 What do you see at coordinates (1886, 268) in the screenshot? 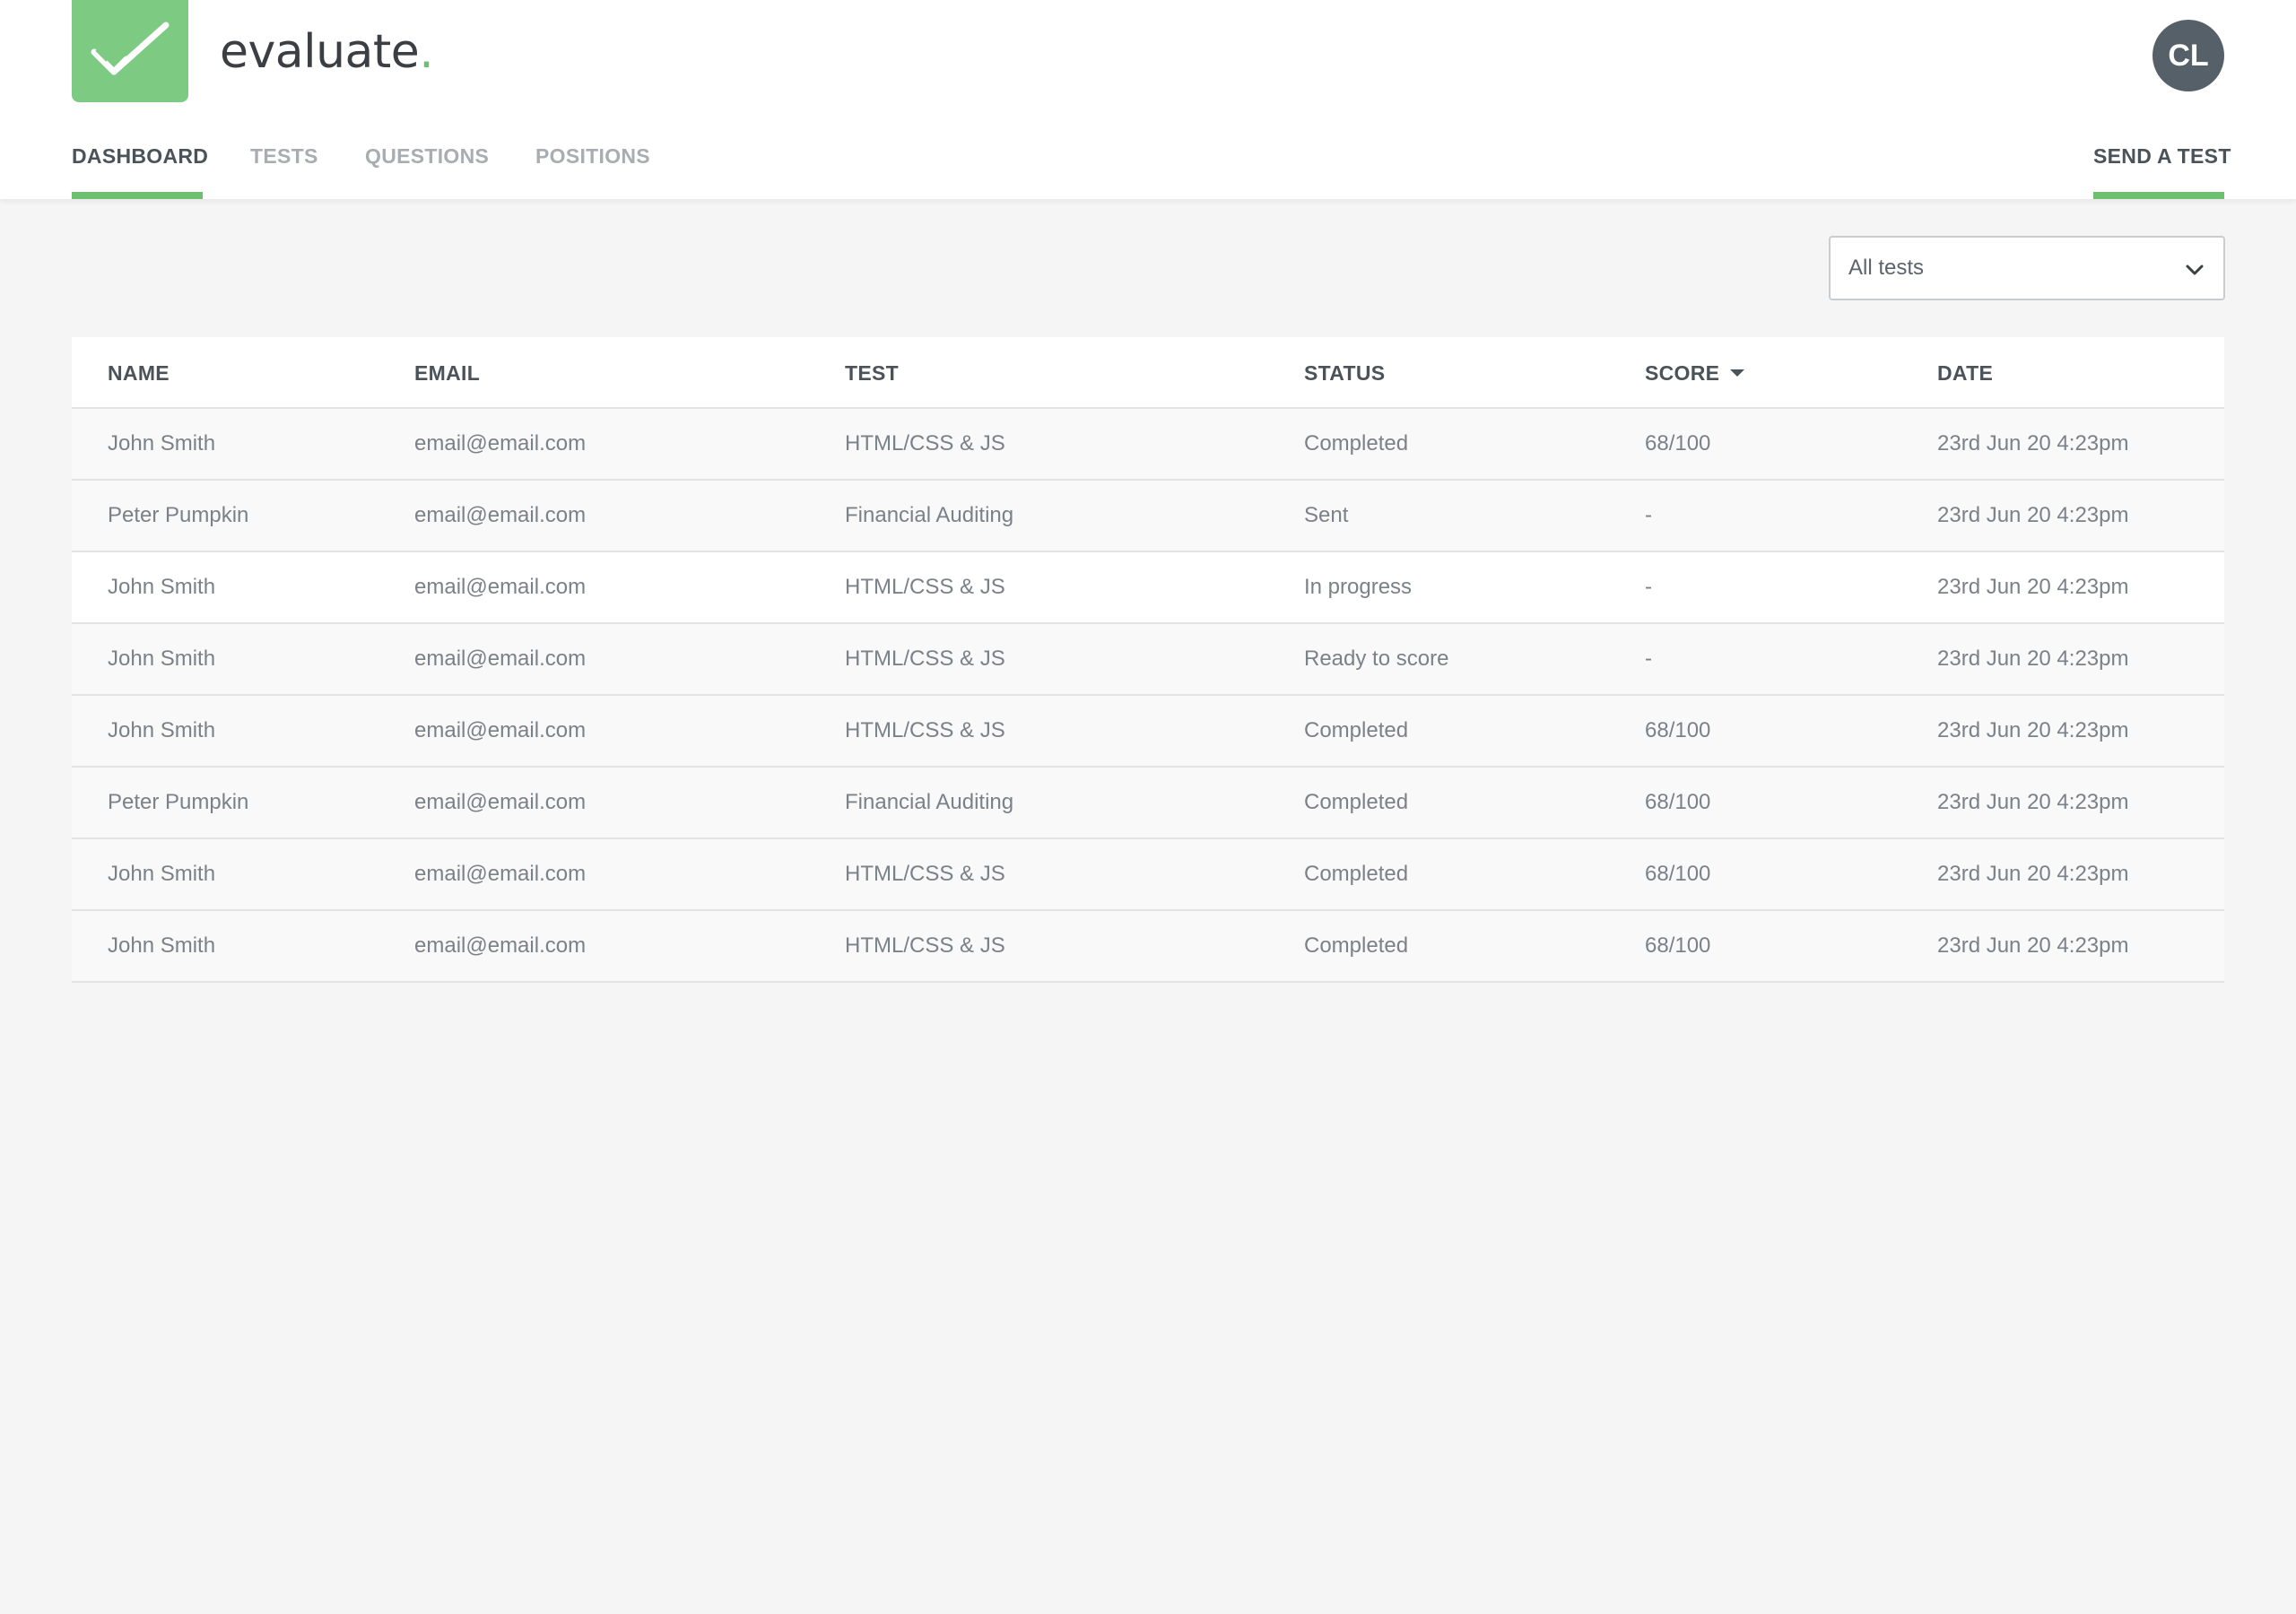
I see `test-filter-value: All tests` at bounding box center [1886, 268].